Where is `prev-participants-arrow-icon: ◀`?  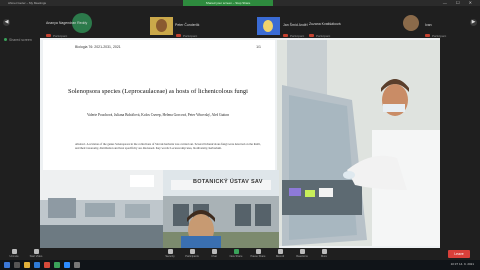
prev-participants-arrow-icon: ◀ is located at coordinates (6, 22).